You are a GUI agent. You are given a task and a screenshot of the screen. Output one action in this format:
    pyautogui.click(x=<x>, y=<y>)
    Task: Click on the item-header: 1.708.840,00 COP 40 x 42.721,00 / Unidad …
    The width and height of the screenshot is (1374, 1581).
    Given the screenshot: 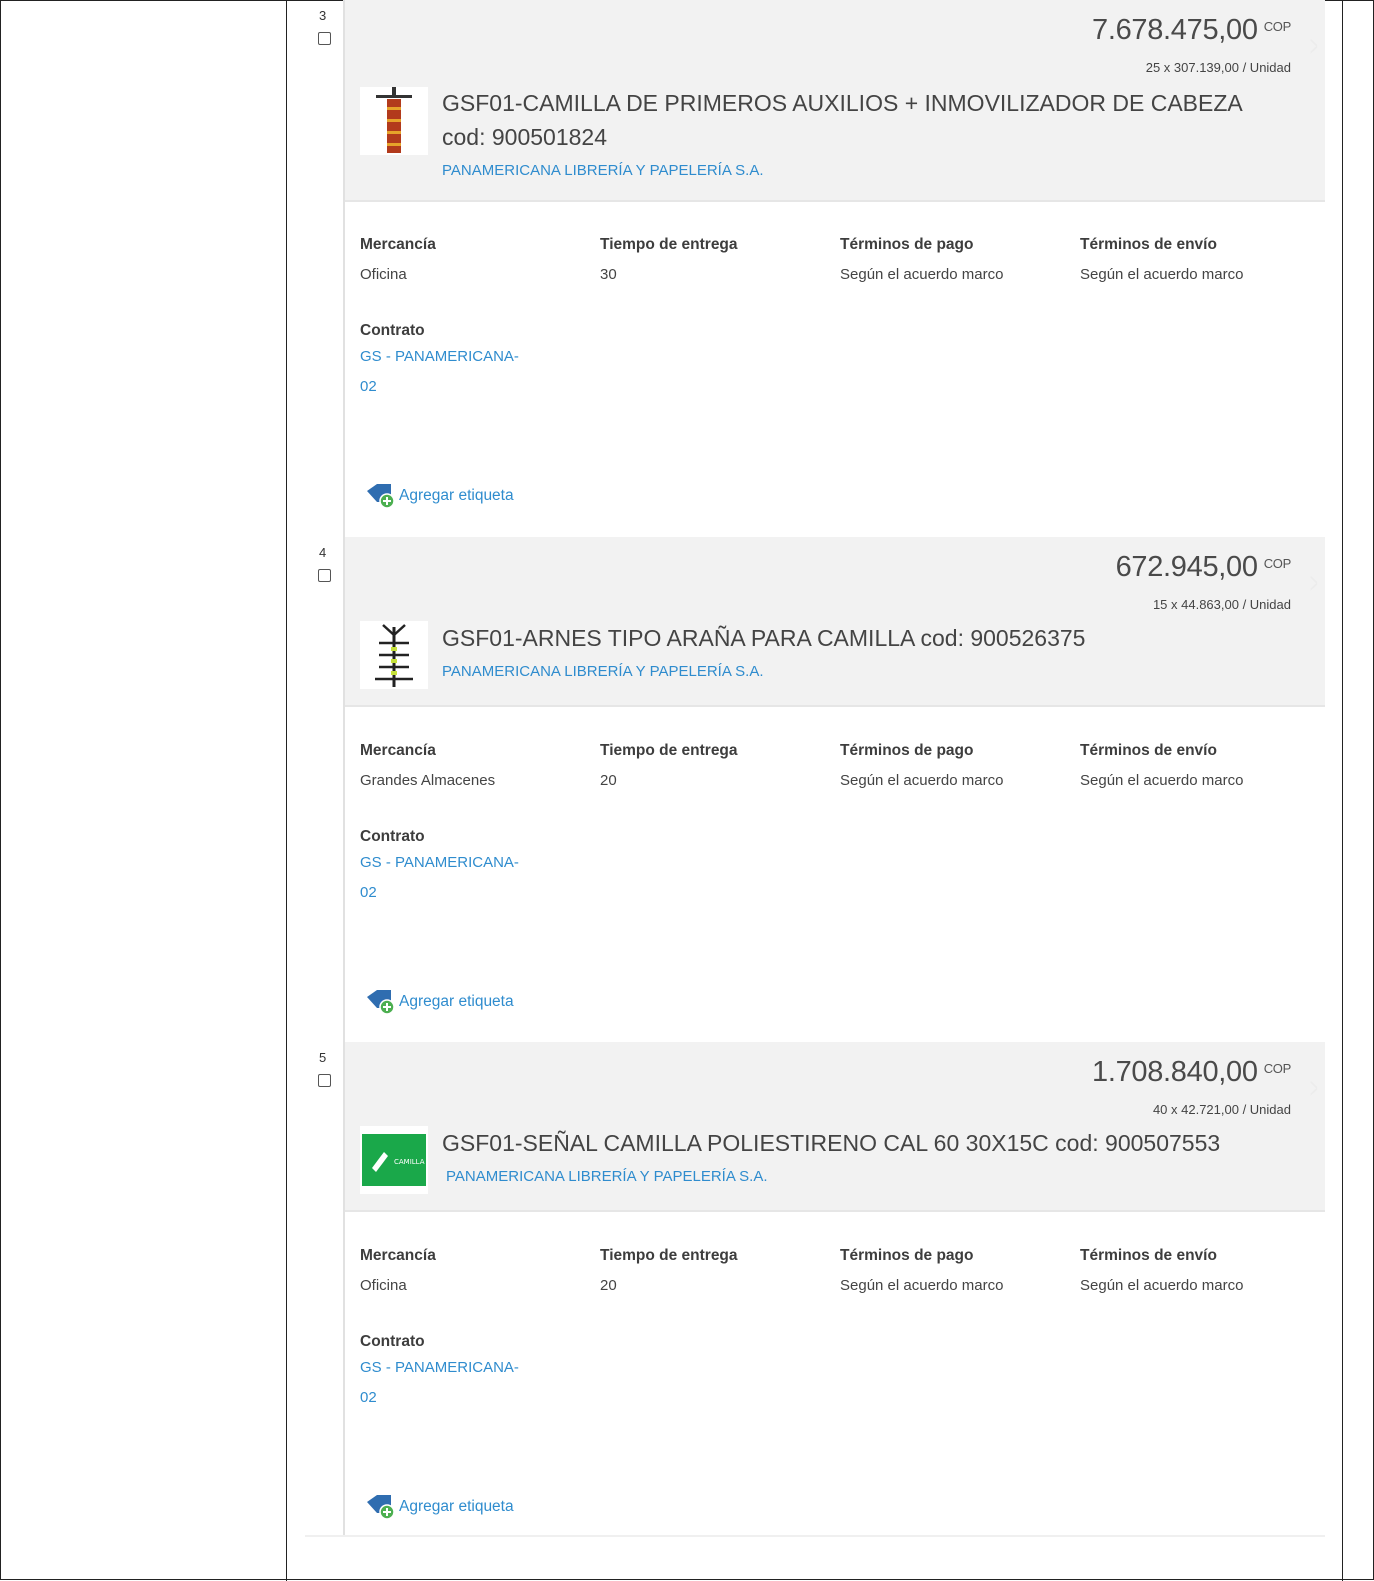 What is the action you would take?
    pyautogui.click(x=835, y=1127)
    